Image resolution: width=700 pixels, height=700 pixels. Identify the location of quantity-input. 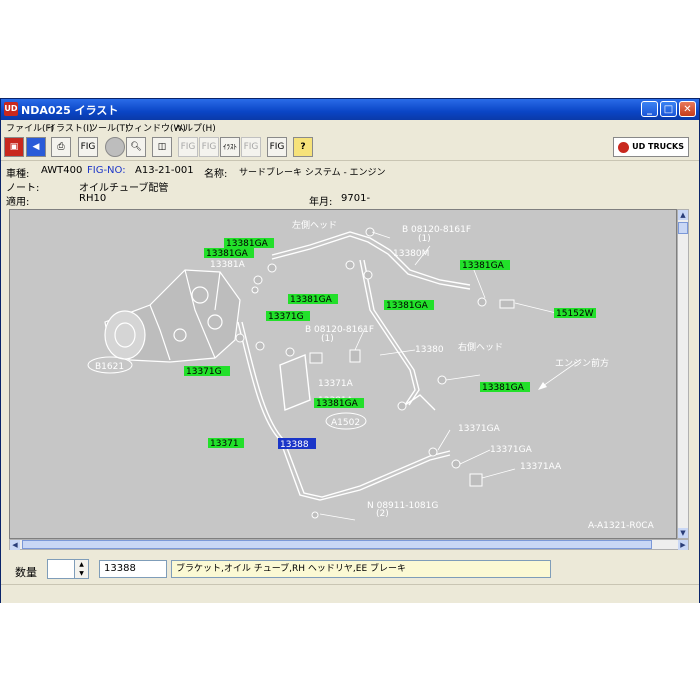
(61, 569).